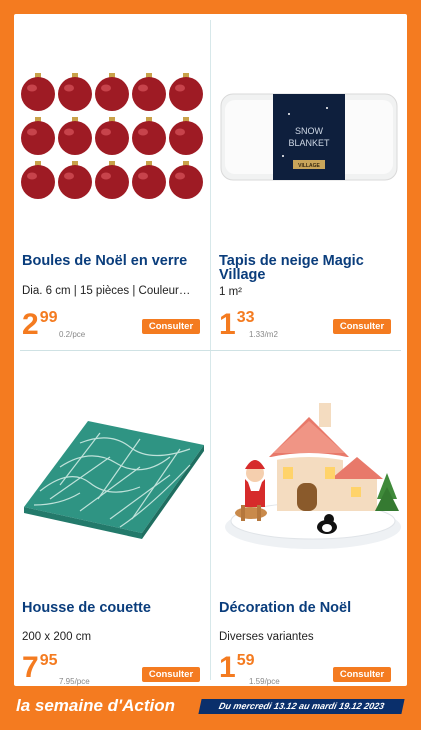 The height and width of the screenshot is (730, 421). I want to click on product-subtitle: Diverses variantes, so click(266, 637).